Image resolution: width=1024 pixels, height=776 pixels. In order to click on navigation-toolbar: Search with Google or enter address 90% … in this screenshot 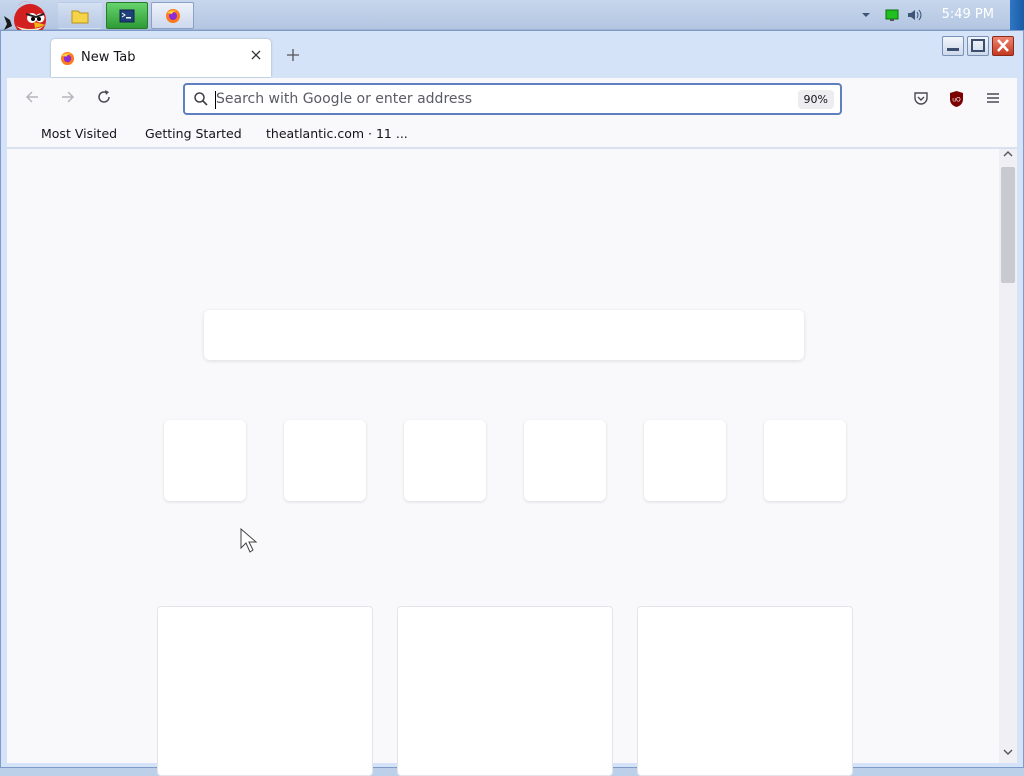, I will do `click(512, 99)`.